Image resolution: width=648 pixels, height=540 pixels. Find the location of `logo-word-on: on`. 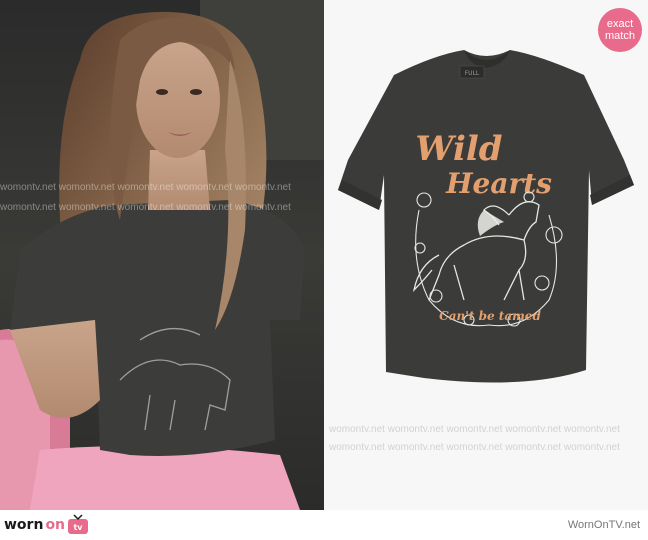

logo-word-on: on is located at coordinates (55, 525).